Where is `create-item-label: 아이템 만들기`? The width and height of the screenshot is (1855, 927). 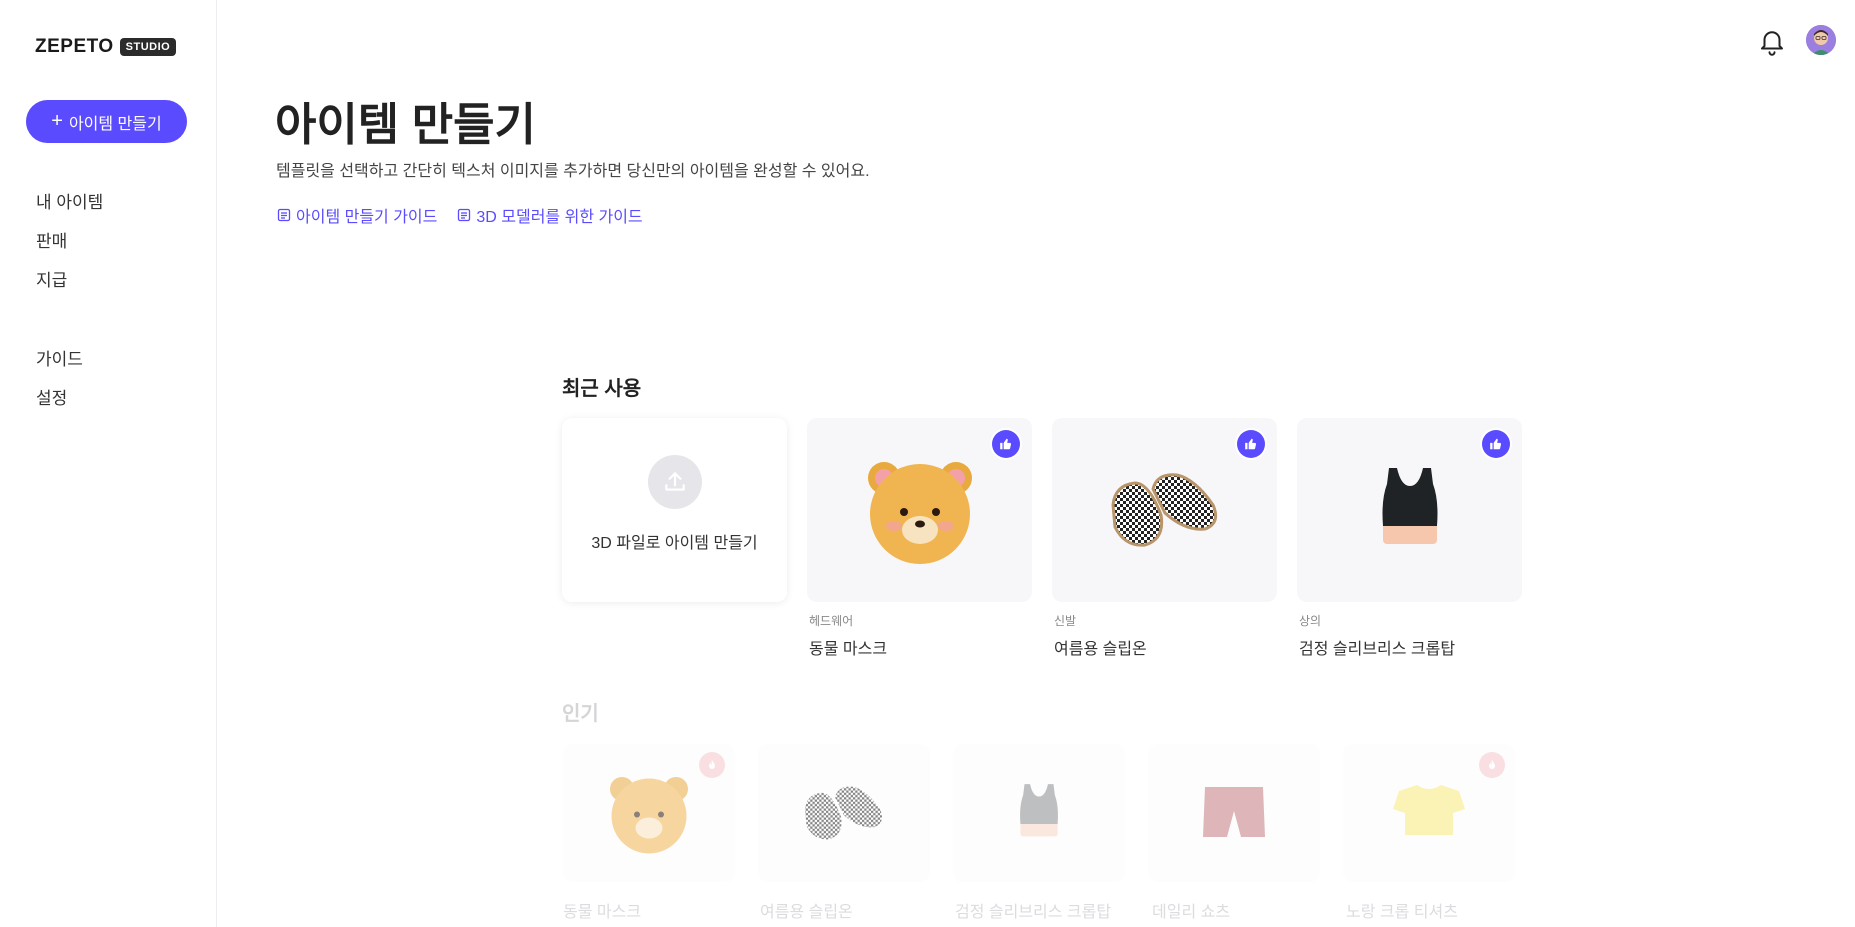 create-item-label: 아이템 만들기 is located at coordinates (115, 124).